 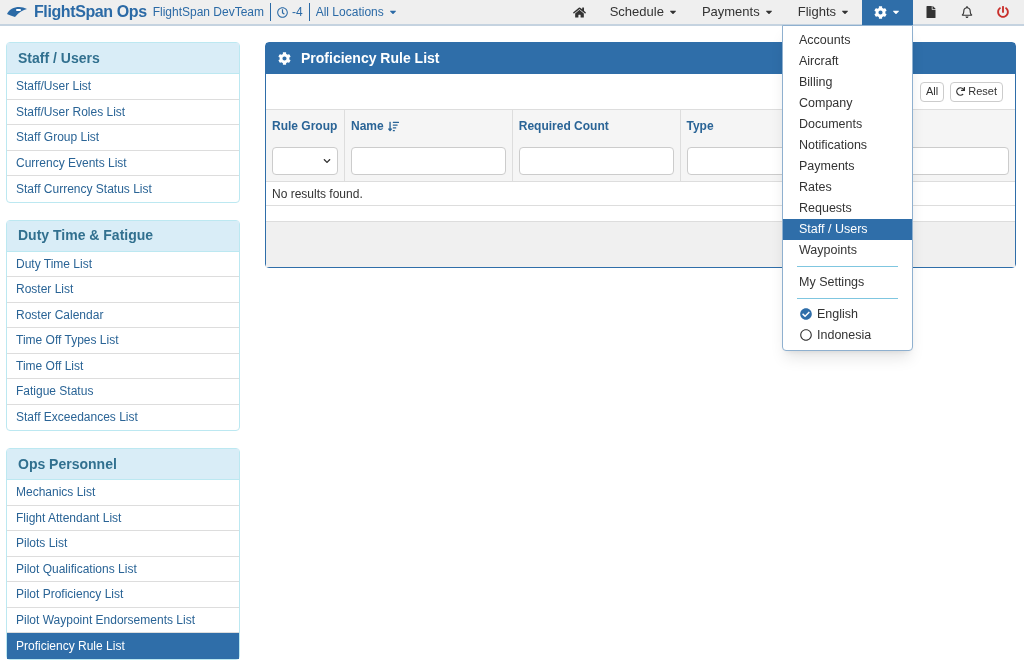 I want to click on menu-item: Billing, so click(x=847, y=82).